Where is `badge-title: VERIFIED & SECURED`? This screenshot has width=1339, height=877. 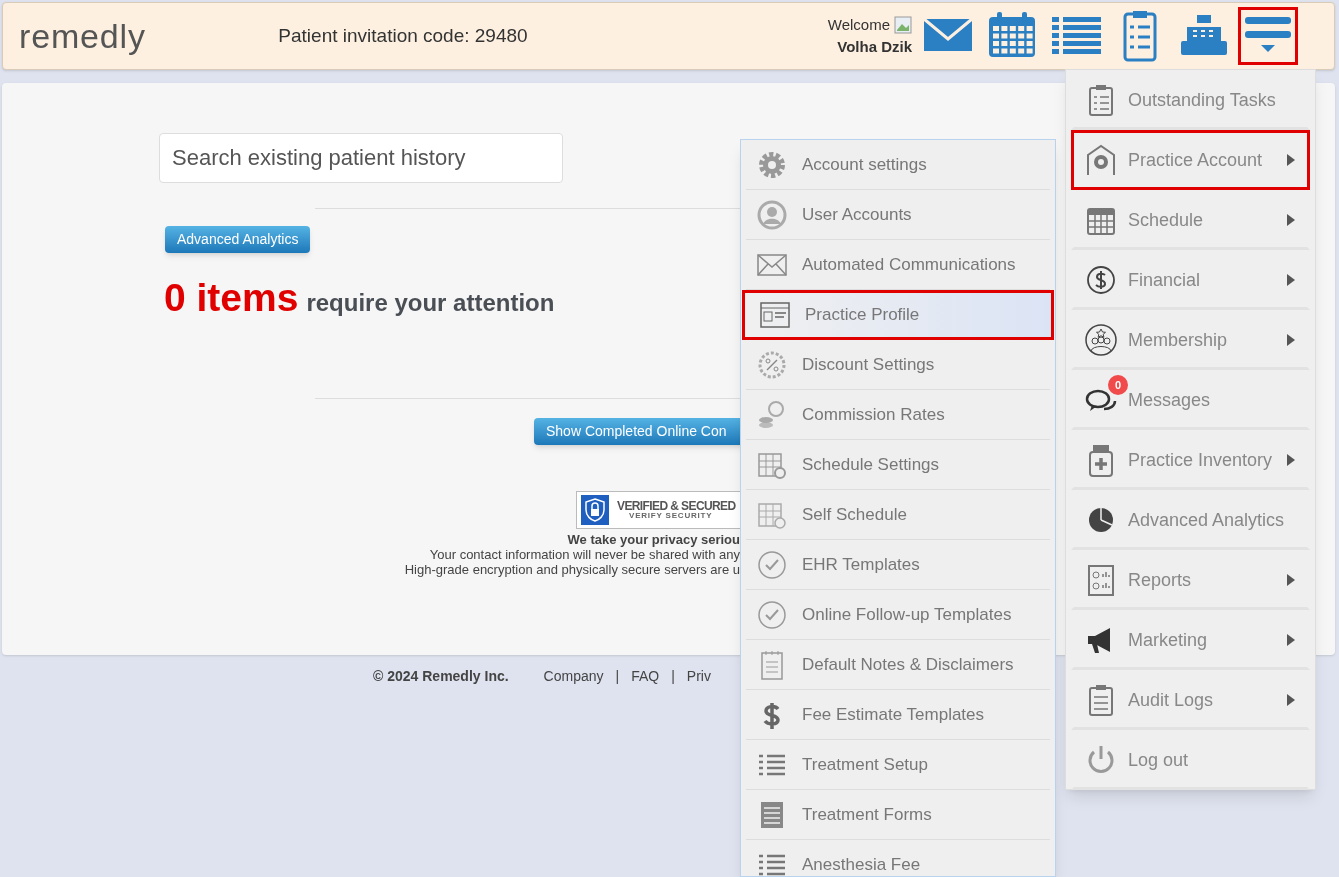 badge-title: VERIFIED & SECURED is located at coordinates (676, 506).